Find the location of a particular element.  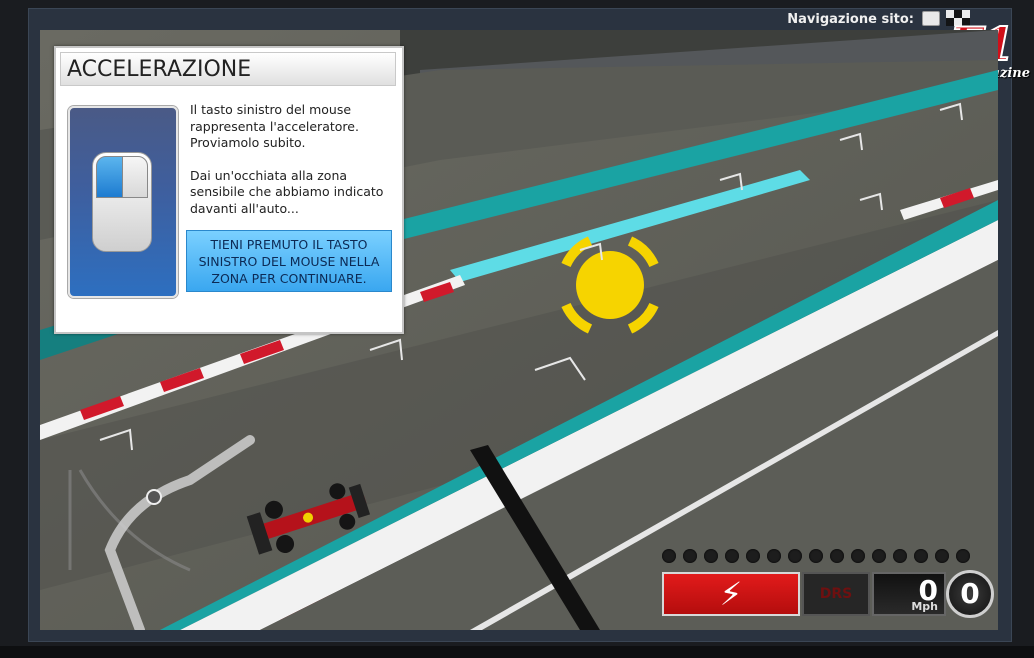

site-nav-label: Navigazione sito: is located at coordinates (850, 19).